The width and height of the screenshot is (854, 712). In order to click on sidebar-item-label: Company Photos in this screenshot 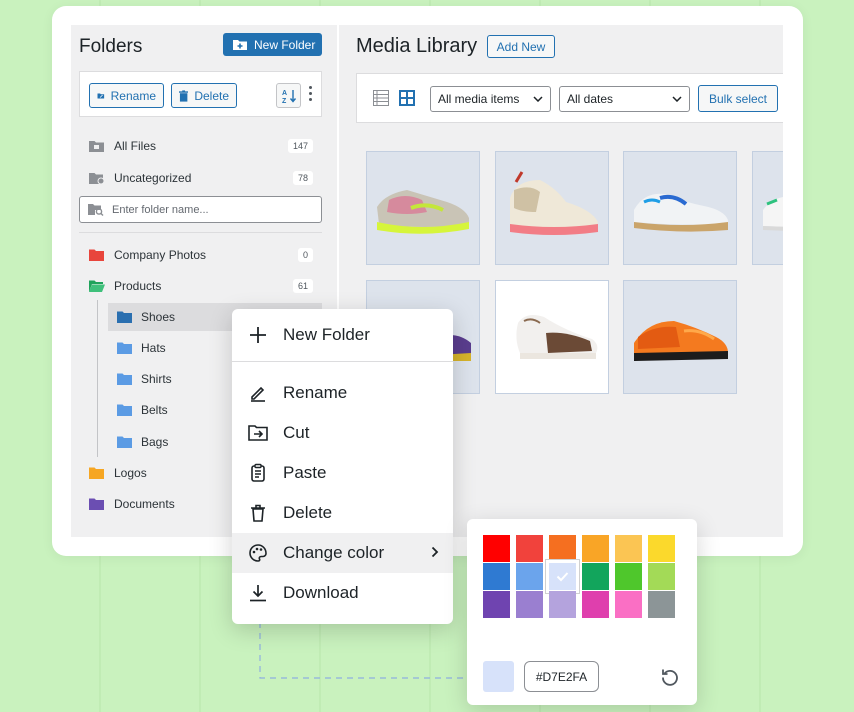, I will do `click(160, 255)`.